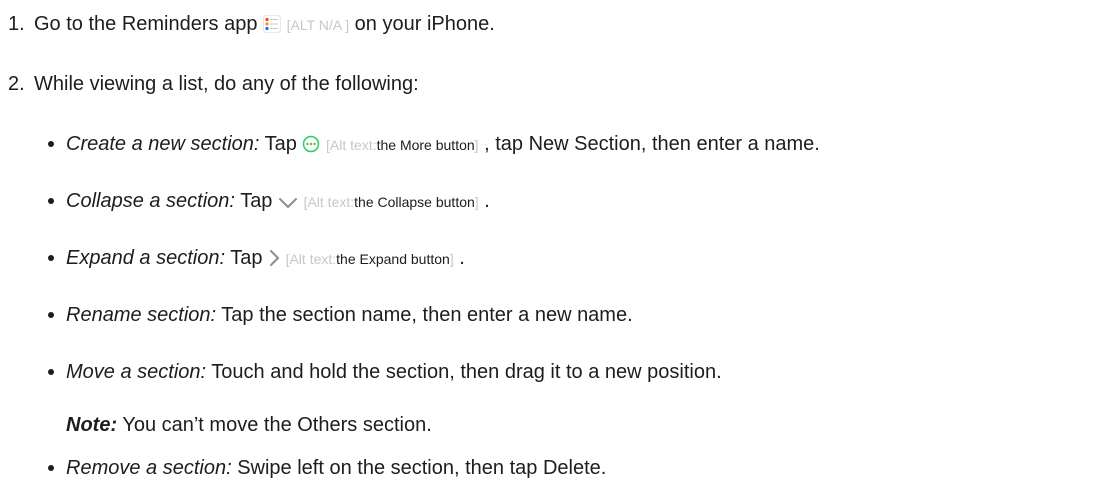 The height and width of the screenshot is (480, 1110). What do you see at coordinates (288, 204) in the screenshot?
I see `chevron-down-icon` at bounding box center [288, 204].